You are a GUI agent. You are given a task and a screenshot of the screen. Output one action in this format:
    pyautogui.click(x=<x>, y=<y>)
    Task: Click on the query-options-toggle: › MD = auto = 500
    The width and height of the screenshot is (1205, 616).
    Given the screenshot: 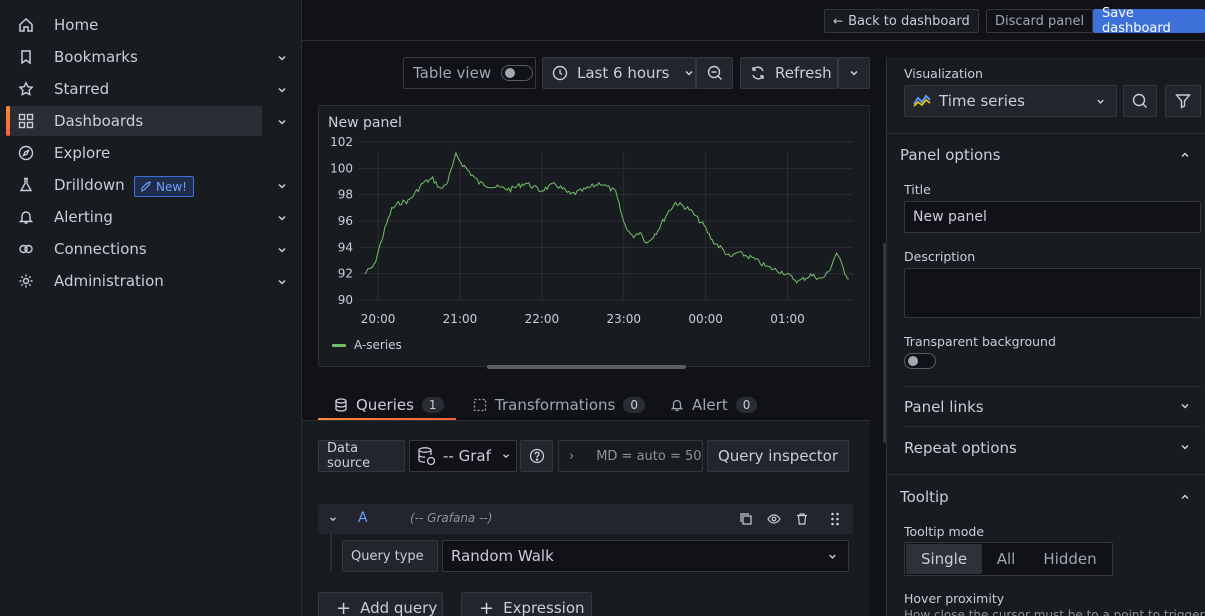 What is the action you would take?
    pyautogui.click(x=630, y=456)
    